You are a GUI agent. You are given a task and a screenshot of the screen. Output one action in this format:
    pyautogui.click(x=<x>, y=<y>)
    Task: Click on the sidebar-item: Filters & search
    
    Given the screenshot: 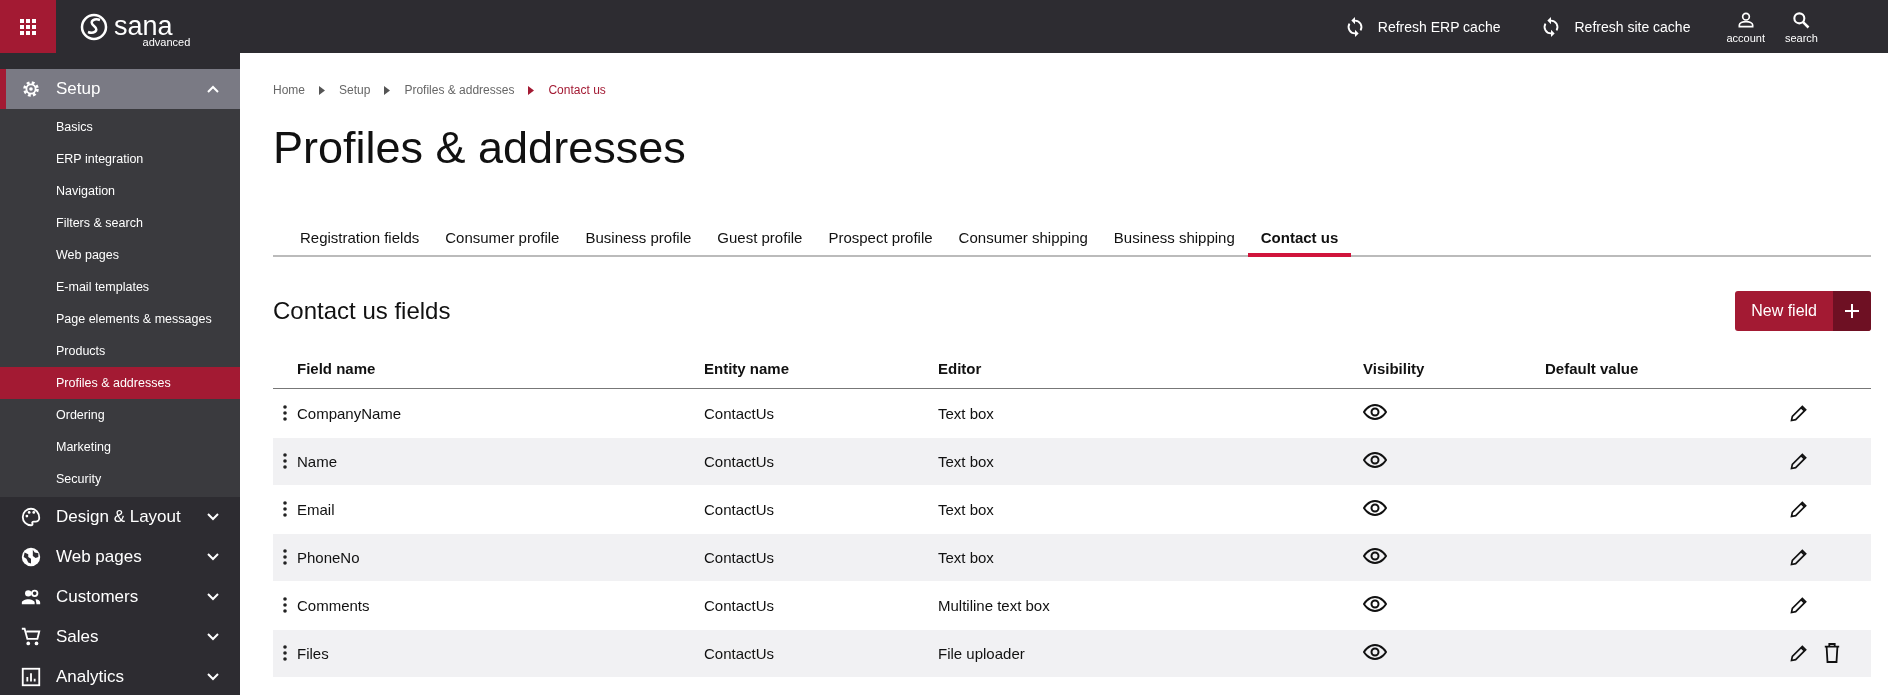 What is the action you would take?
    pyautogui.click(x=120, y=223)
    